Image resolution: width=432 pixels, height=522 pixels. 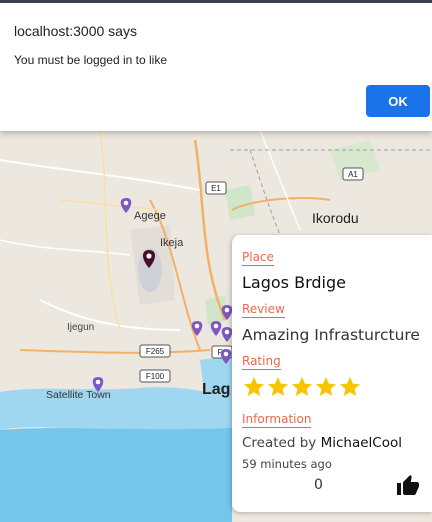 What do you see at coordinates (261, 362) in the screenshot?
I see `rating-label: Rating` at bounding box center [261, 362].